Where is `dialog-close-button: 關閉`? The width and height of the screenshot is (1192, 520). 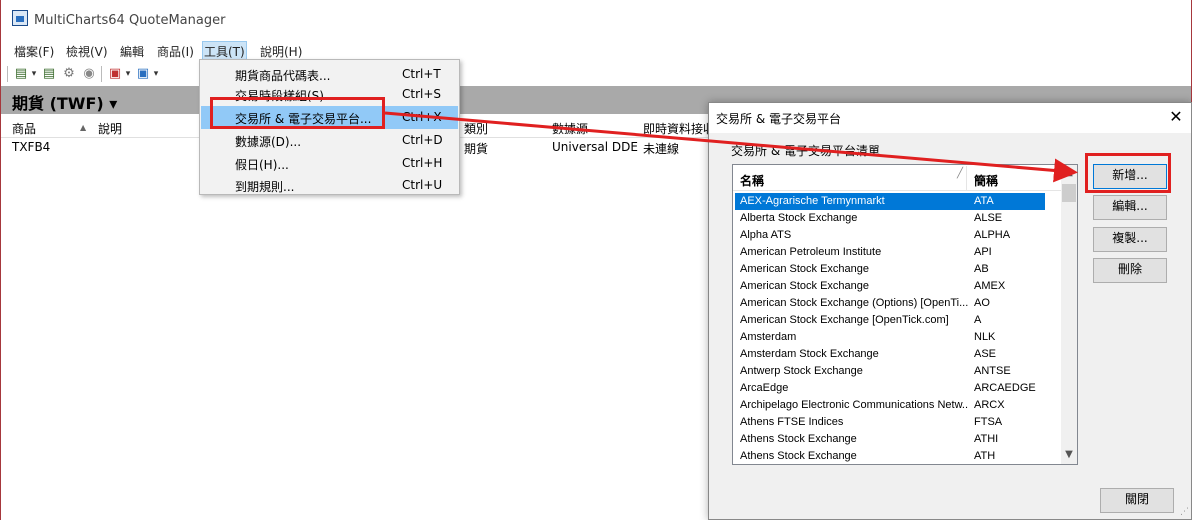 dialog-close-button: 關閉 is located at coordinates (1137, 500).